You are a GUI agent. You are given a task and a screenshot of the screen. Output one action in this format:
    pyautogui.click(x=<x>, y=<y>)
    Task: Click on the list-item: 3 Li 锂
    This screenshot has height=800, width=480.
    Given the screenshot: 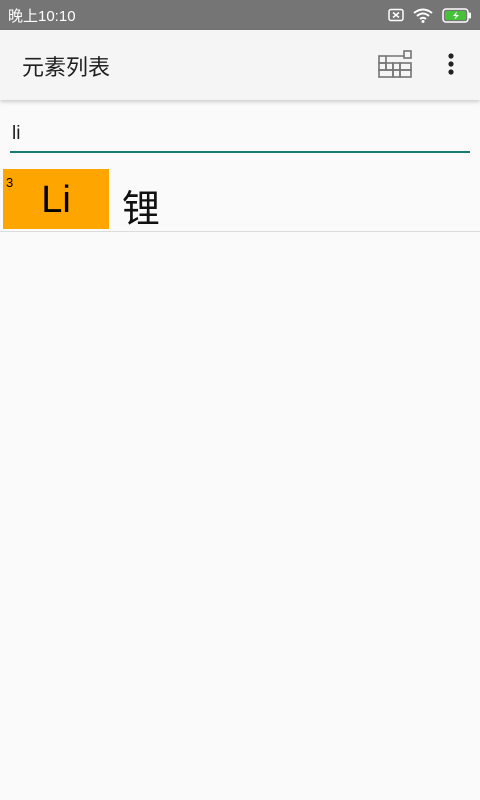 What is the action you would take?
    pyautogui.click(x=240, y=200)
    